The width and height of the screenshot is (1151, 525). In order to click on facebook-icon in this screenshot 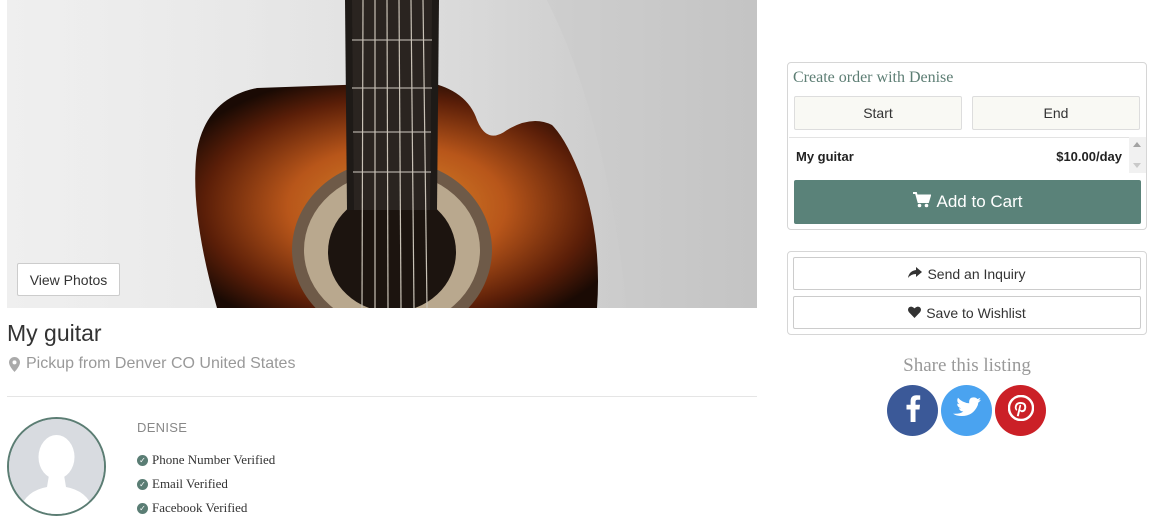, I will do `click(913, 410)`.